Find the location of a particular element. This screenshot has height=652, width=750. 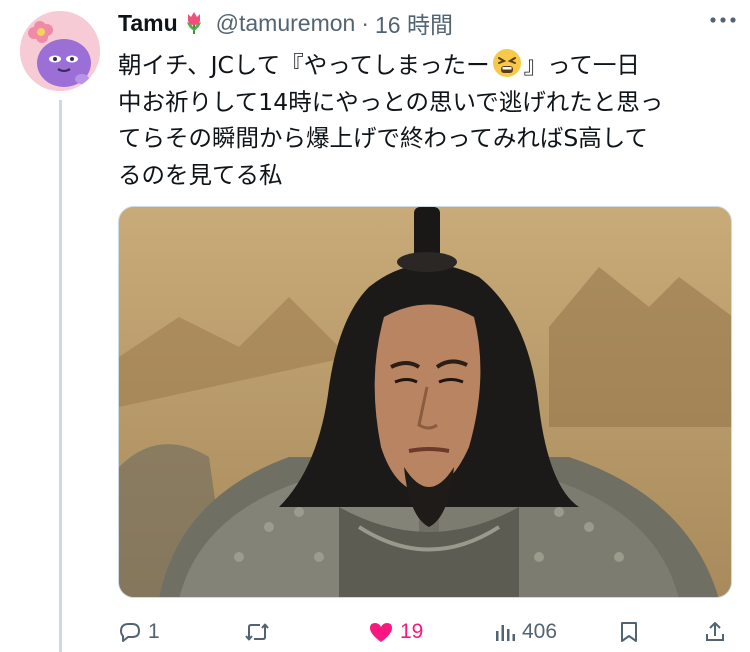

tweet-header: Tamu @tamuremon · 16 時間 is located at coordinates (285, 23).